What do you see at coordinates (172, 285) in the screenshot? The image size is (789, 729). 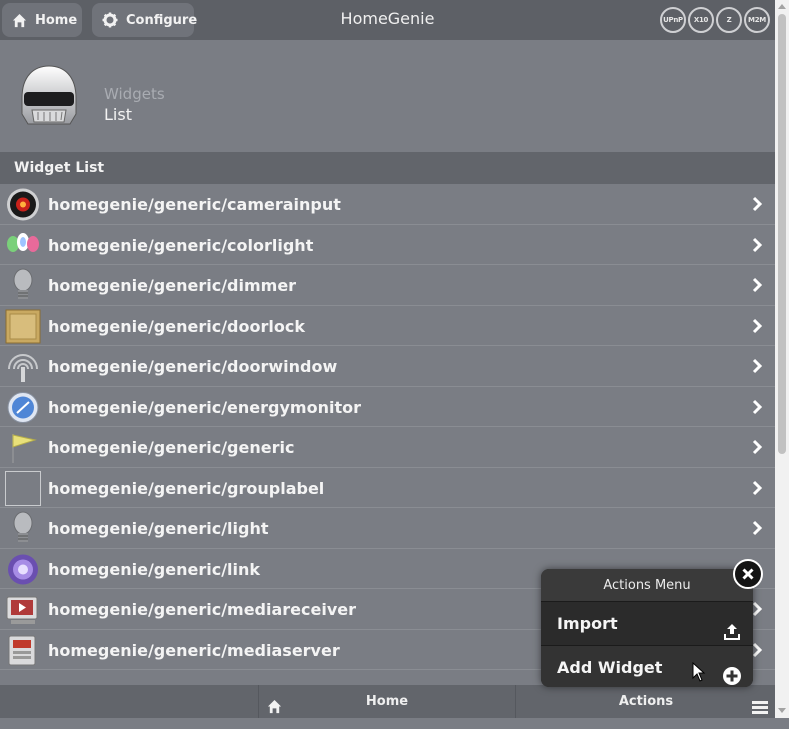 I see `list-item-label: homegenie/generic/dimmer` at bounding box center [172, 285].